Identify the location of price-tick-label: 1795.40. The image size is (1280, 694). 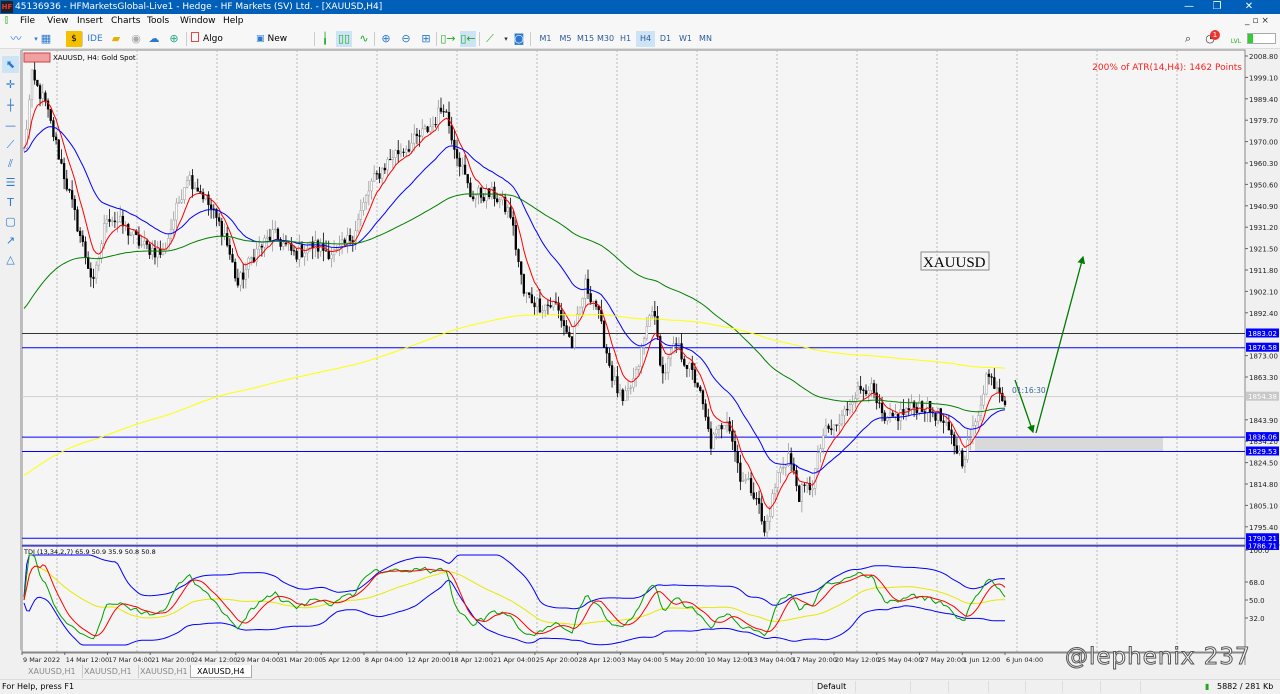
(1263, 528).